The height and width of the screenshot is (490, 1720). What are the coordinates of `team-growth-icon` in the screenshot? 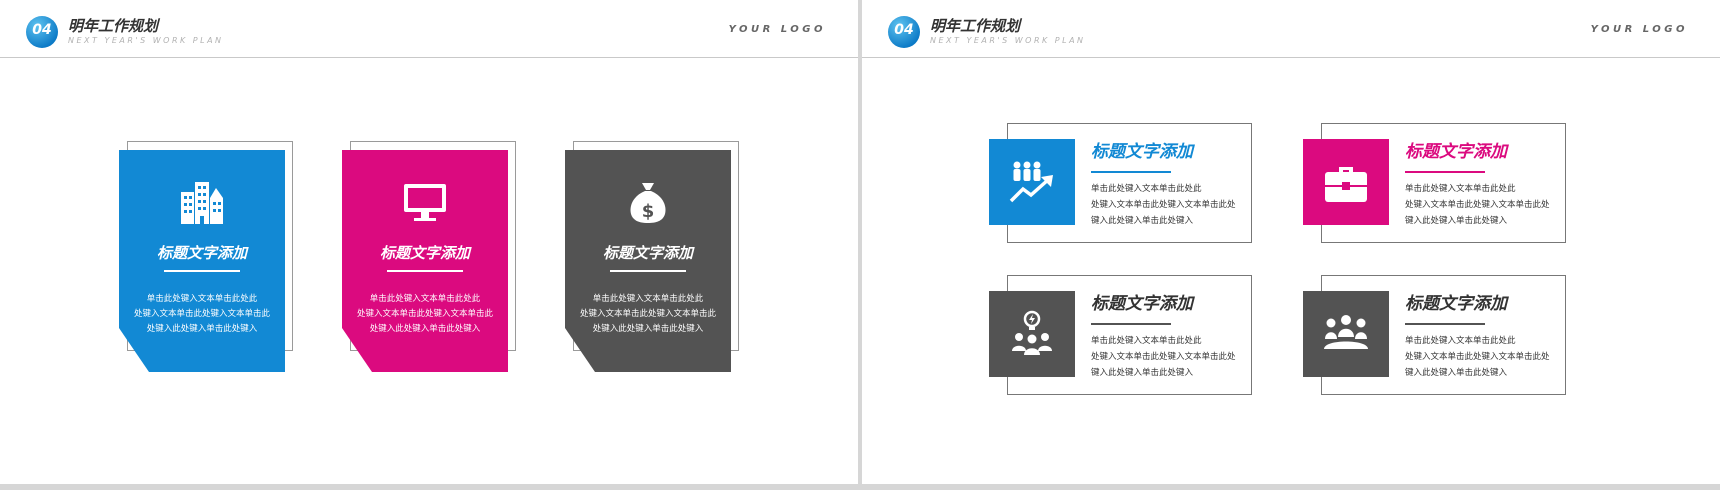 It's located at (1031, 182).